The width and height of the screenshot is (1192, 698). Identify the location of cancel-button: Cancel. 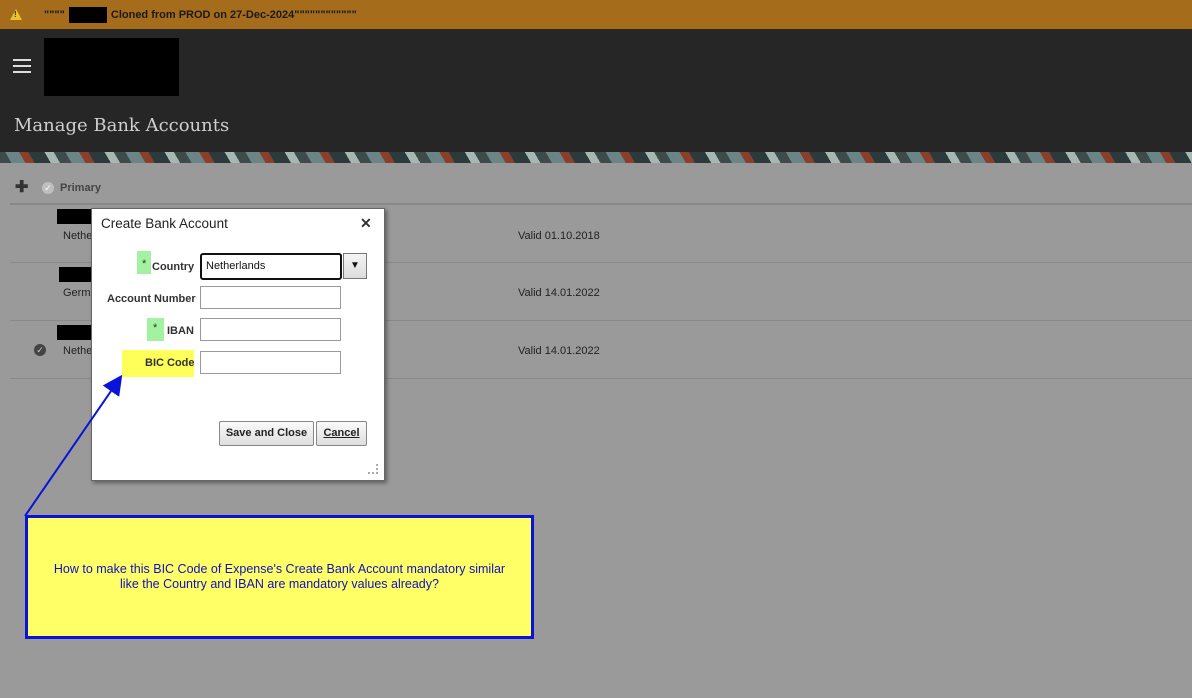
(341, 433).